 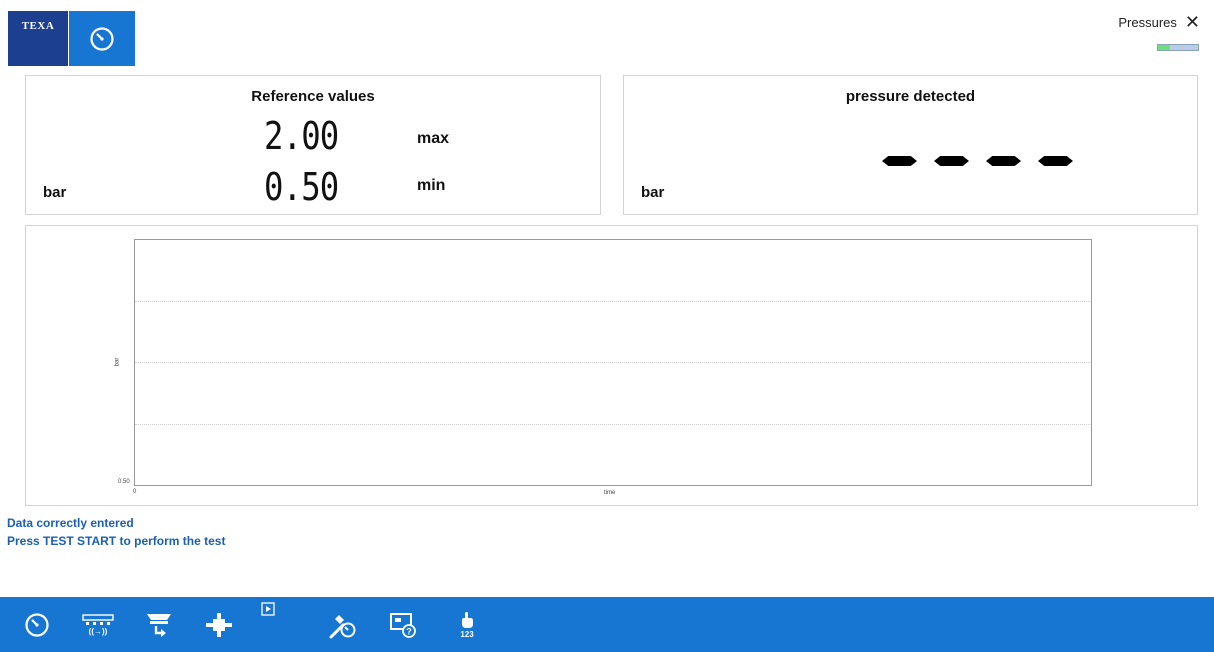 I want to click on page-title: Pressures, so click(x=1147, y=22).